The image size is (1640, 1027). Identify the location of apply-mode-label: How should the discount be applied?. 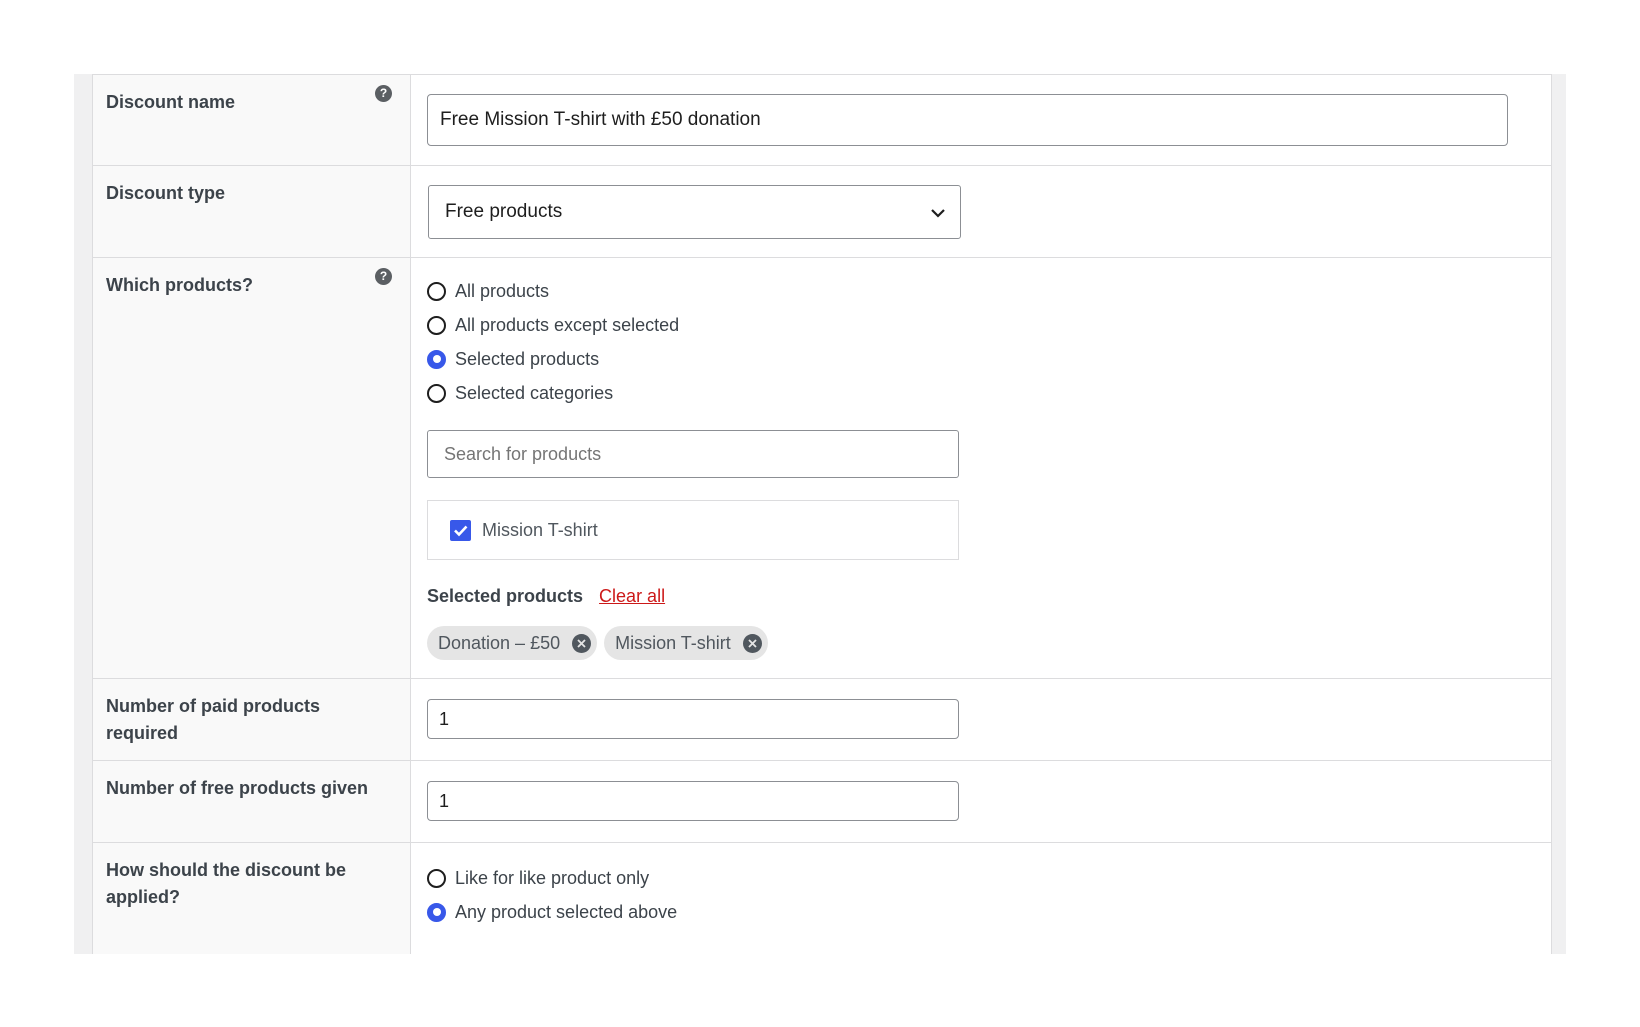
(226, 883).